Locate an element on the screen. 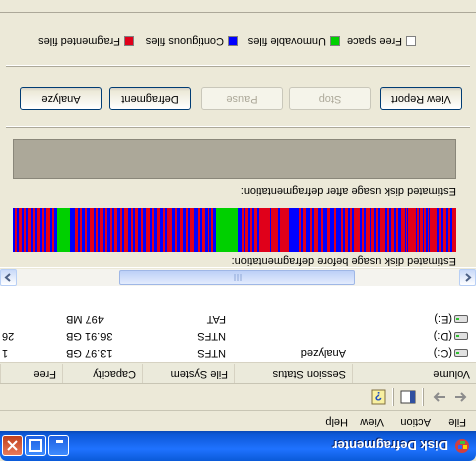 The height and width of the screenshot is (461, 476). menu-bar: File Action View Help is located at coordinates (238, 420).